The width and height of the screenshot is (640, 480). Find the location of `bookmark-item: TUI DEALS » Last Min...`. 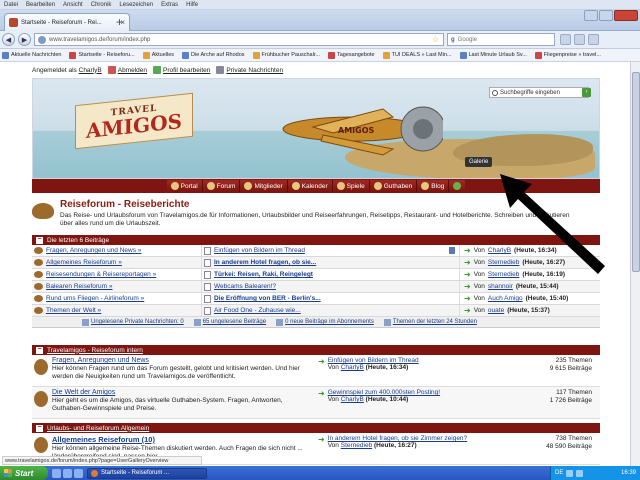

bookmark-item: TUI DEALS » Last Min... is located at coordinates (417, 55).